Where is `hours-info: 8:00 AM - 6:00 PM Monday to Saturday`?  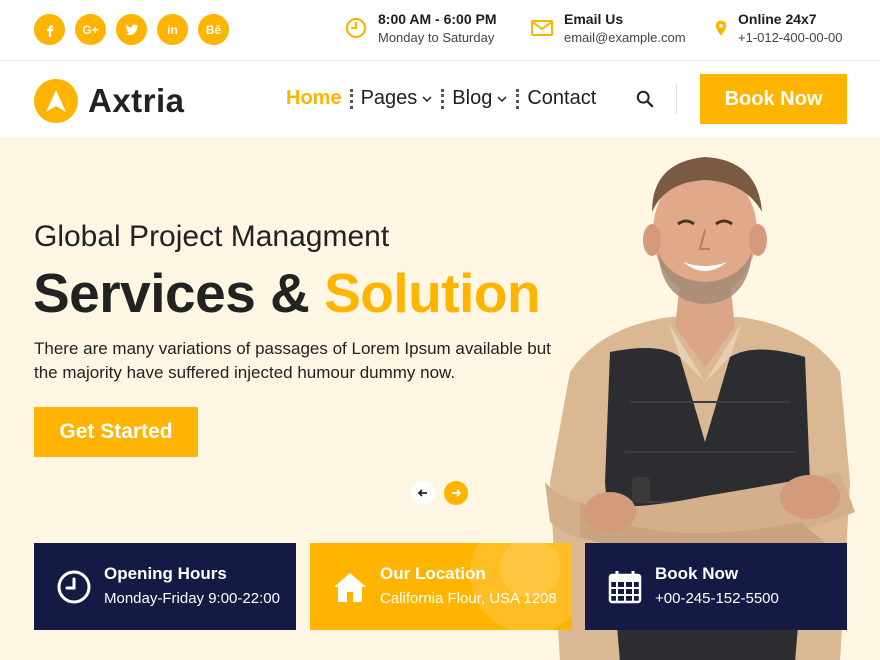 hours-info: 8:00 AM - 6:00 PM Monday to Saturday is located at coordinates (420, 28).